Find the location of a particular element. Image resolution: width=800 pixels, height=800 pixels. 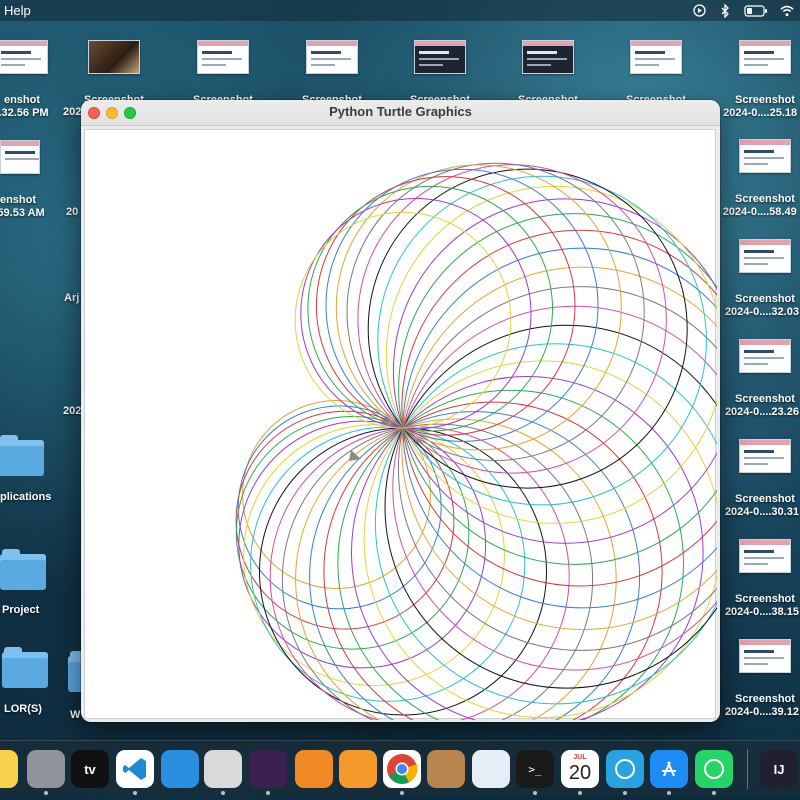

desktop-screenshot-file: Screenshot 2024-0....23.26 I is located at coordinates (758, 379).